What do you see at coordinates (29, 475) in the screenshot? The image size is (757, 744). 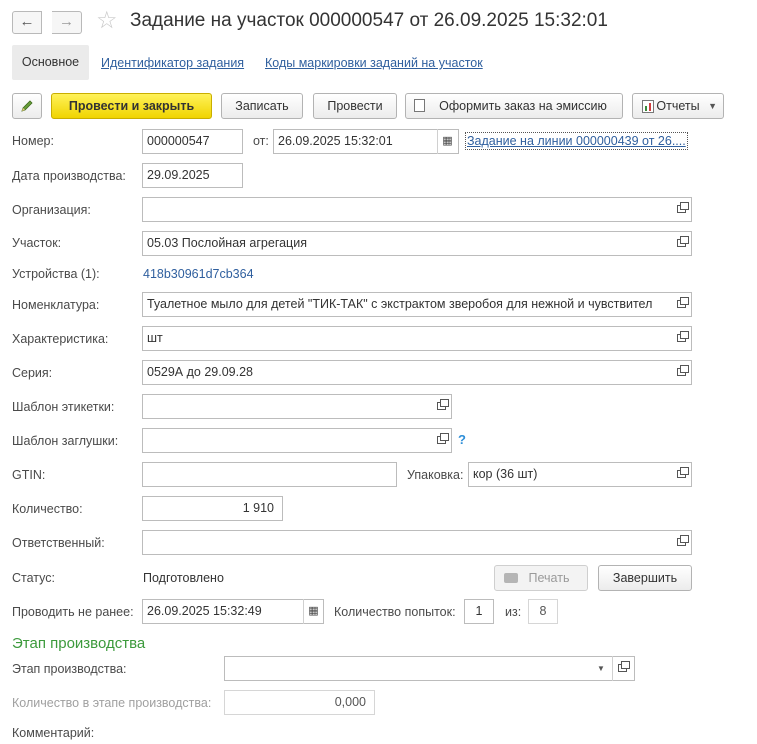 I see `gtin-label: GTIN:` at bounding box center [29, 475].